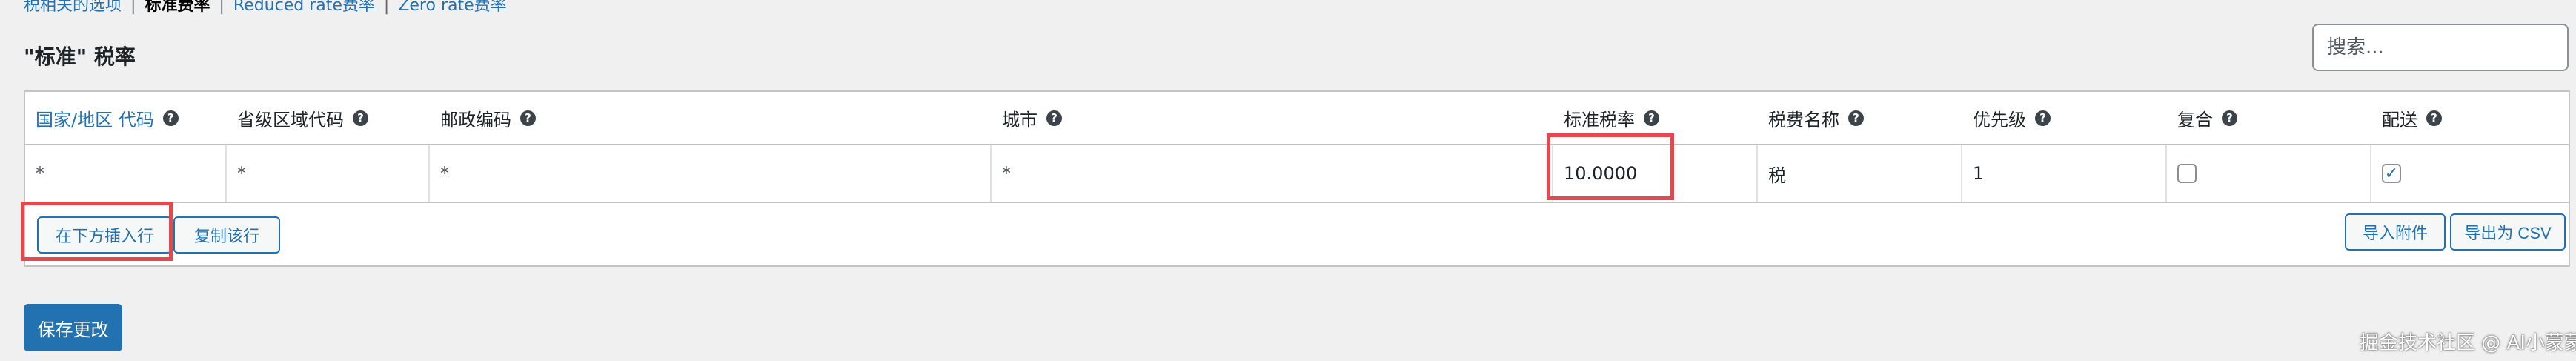 The width and height of the screenshot is (2576, 361). What do you see at coordinates (177, 8) in the screenshot?
I see `subnav-standard-rates-current: 标准费率` at bounding box center [177, 8].